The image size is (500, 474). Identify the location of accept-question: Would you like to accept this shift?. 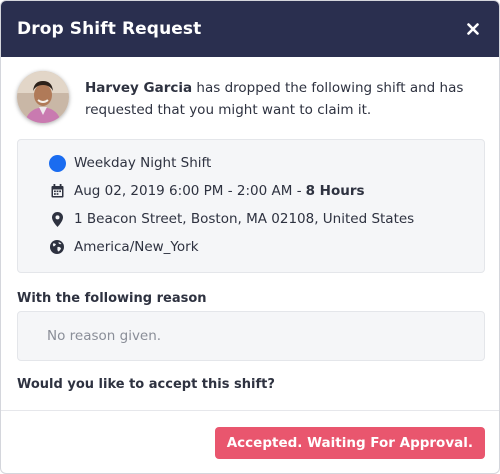
(146, 384).